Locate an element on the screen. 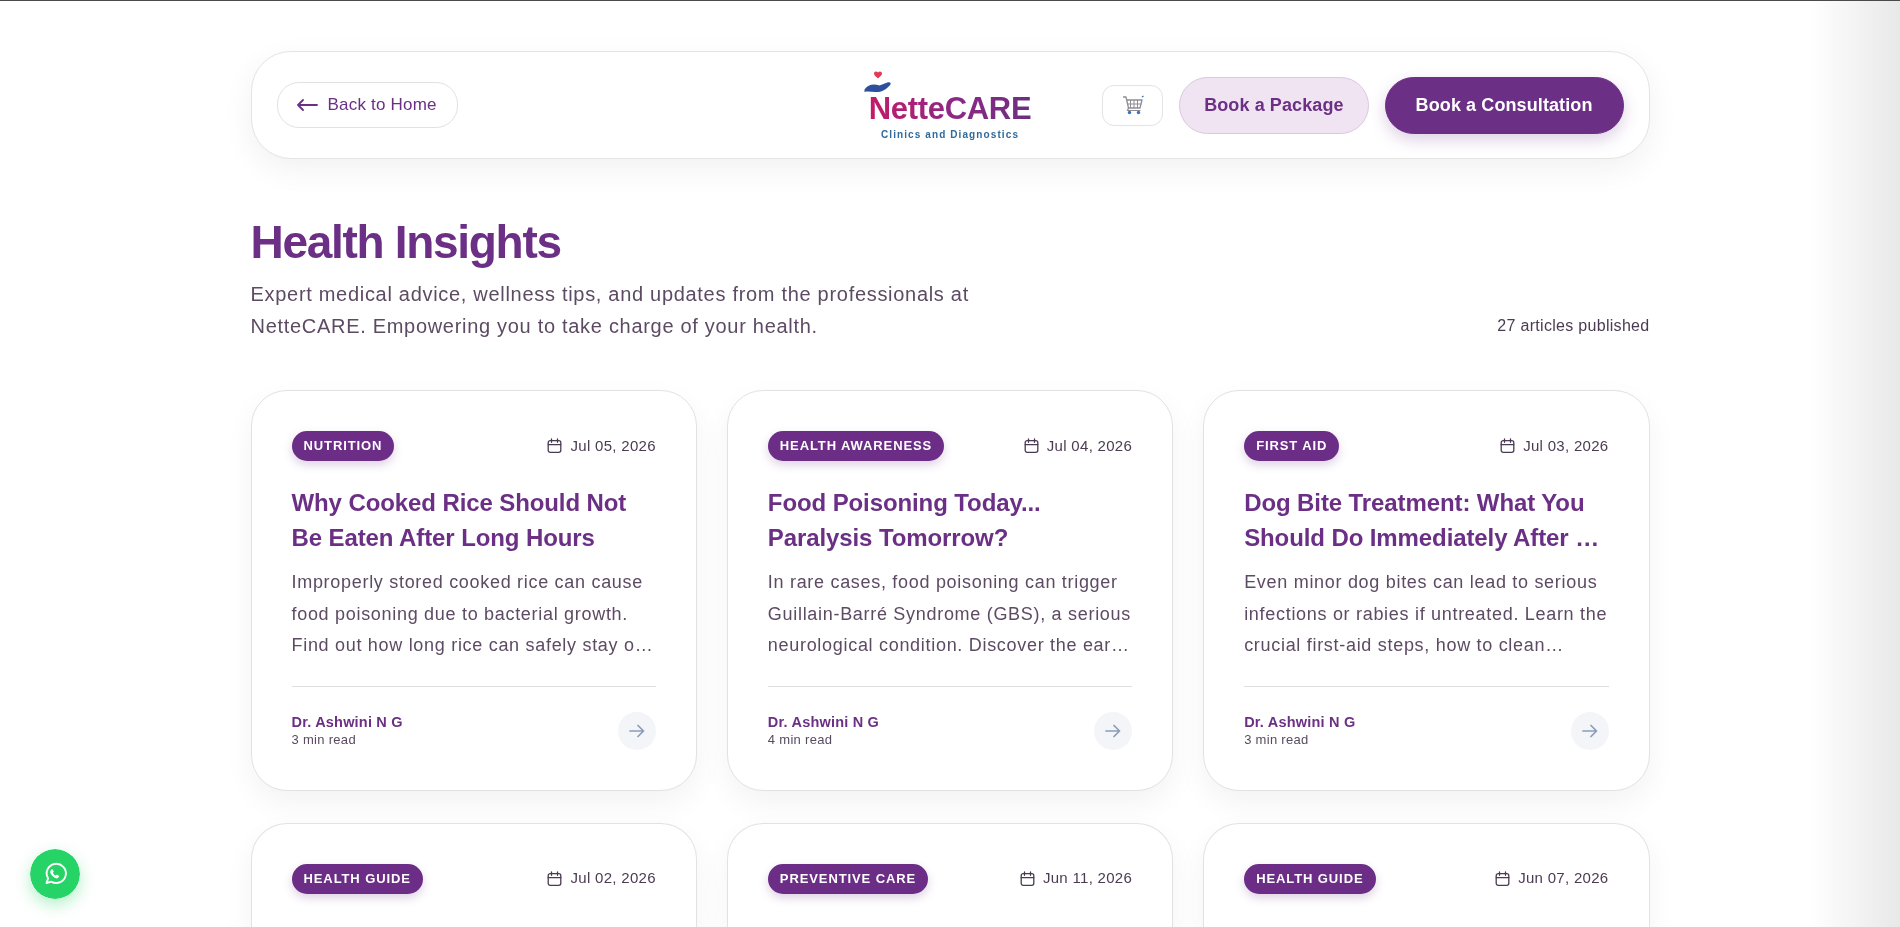 Image resolution: width=1900 pixels, height=927 pixels. article-title: Food Poisoning Today... Paralysis Tomorrow? is located at coordinates (950, 520).